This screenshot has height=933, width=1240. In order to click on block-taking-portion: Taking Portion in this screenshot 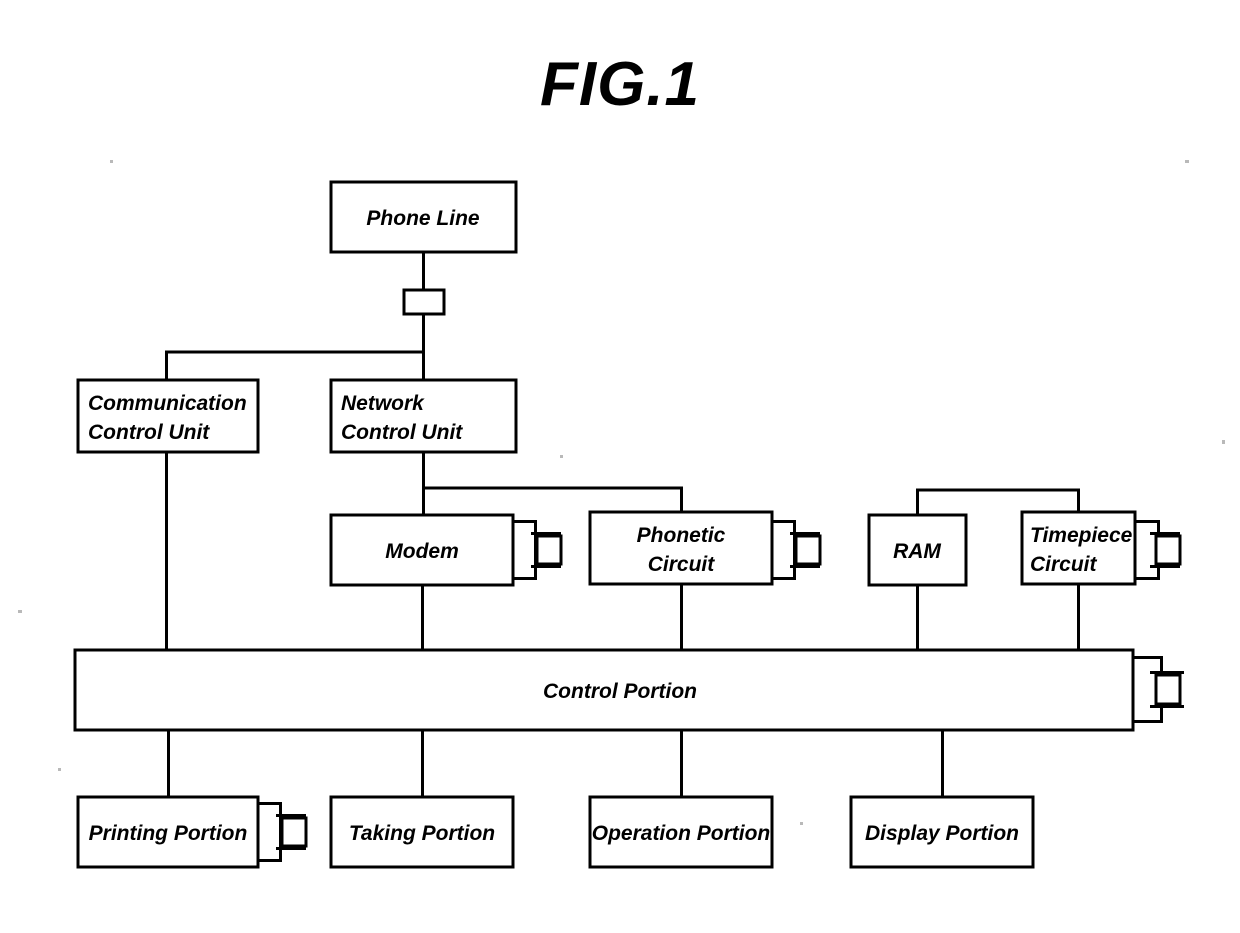, I will do `click(422, 832)`.